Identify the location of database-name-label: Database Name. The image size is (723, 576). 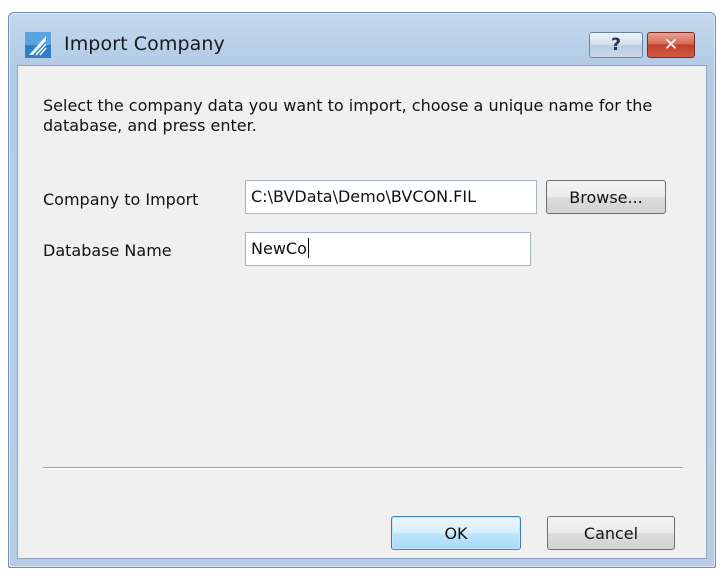
(107, 250).